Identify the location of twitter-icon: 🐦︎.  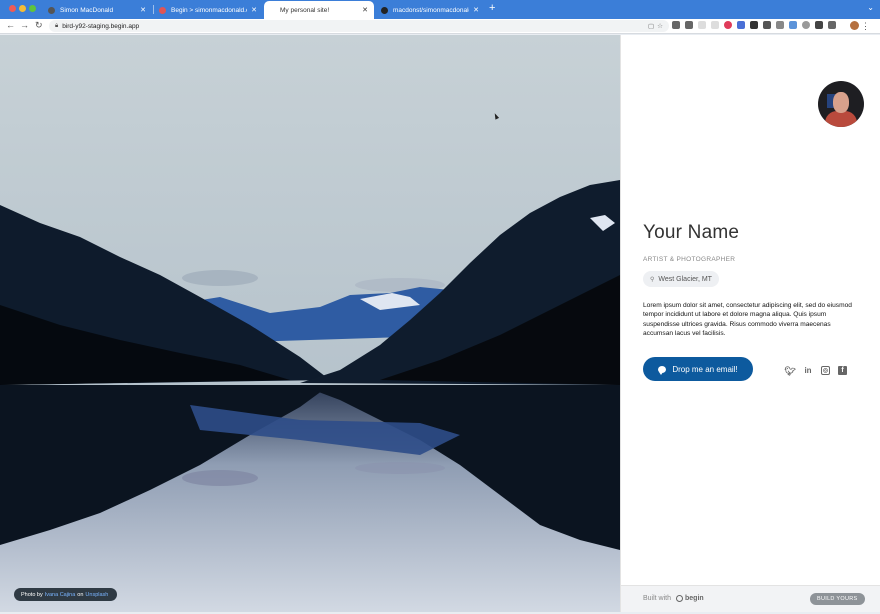
(789, 371).